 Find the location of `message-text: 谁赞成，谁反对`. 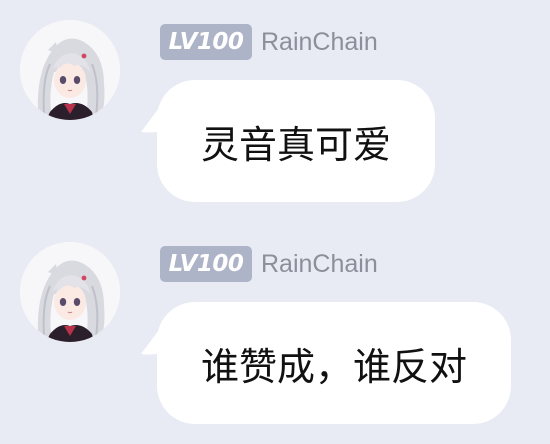

message-text: 谁赞成，谁反对 is located at coordinates (334, 366).